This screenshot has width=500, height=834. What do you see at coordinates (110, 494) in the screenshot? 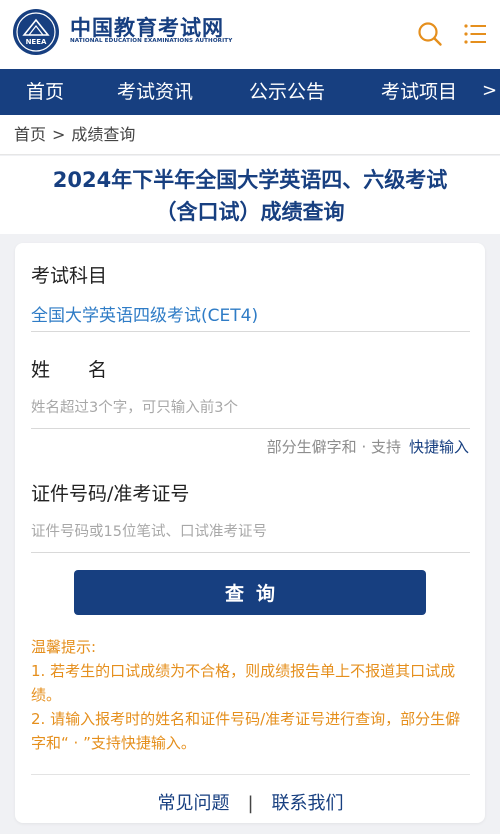
I see `id-label: 证件号码/准考证号` at bounding box center [110, 494].